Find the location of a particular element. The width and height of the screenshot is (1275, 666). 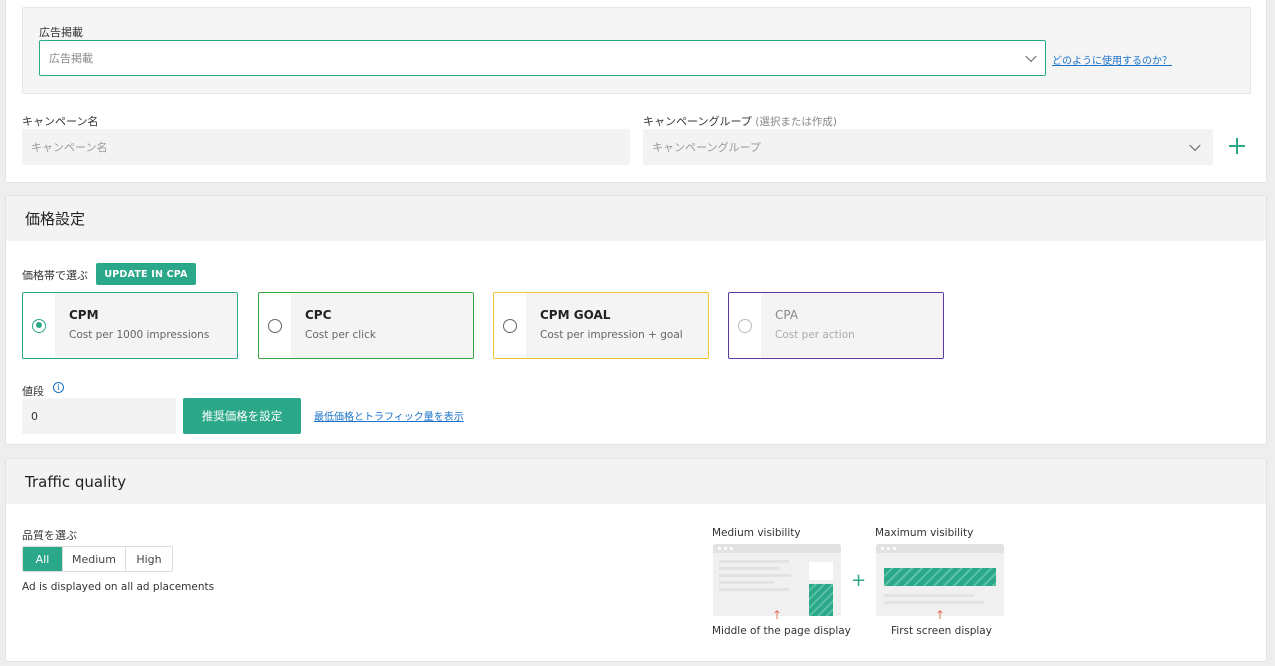

pricing-option-cpm-goal: CPM GOAL Cost per impression + goal is located at coordinates (601, 325).